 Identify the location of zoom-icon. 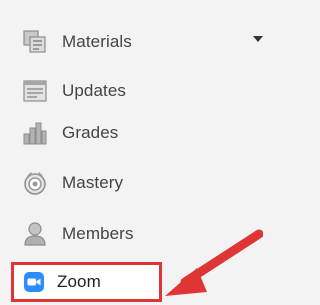
(34, 282).